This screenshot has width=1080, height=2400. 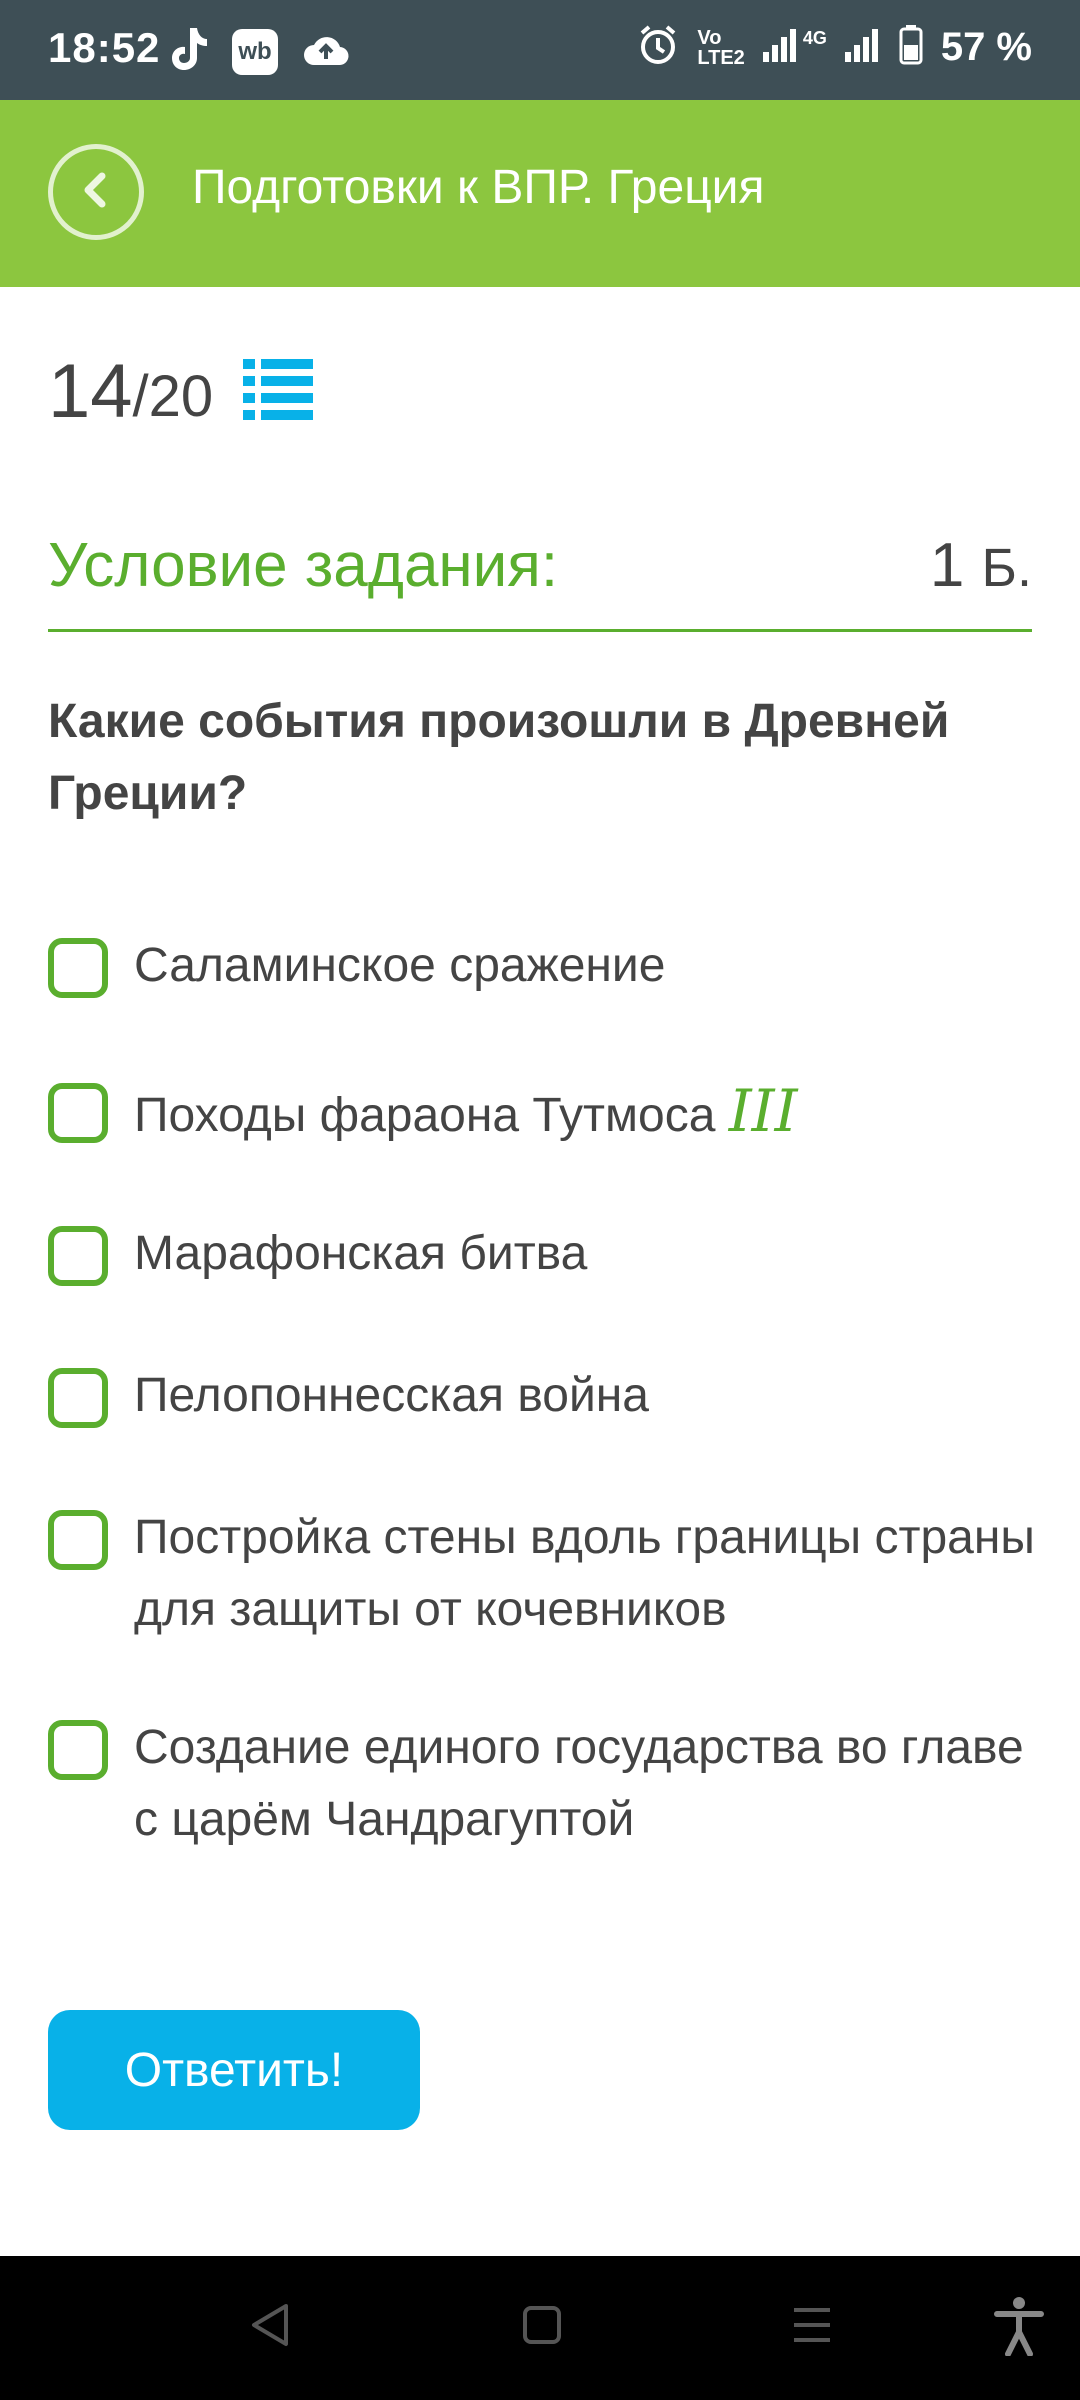 What do you see at coordinates (911, 47) in the screenshot?
I see `battery-icon` at bounding box center [911, 47].